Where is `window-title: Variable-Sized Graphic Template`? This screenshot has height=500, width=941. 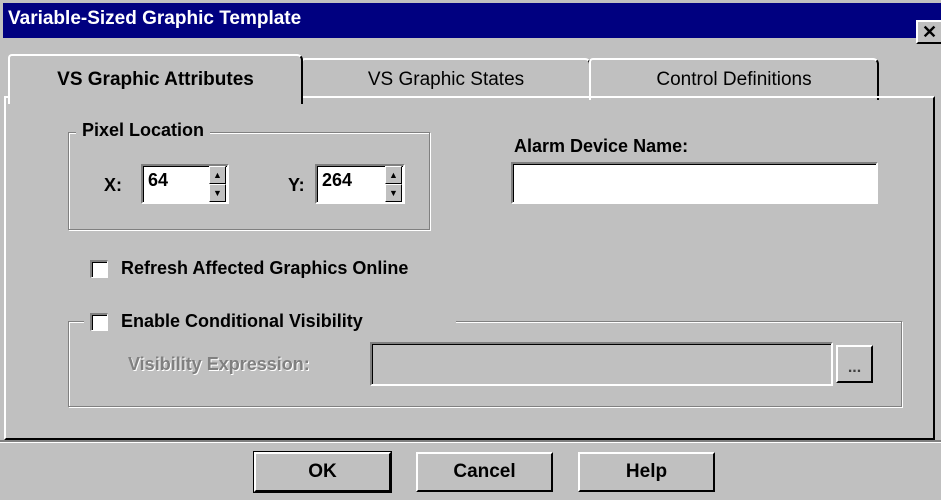
window-title: Variable-Sized Graphic Template is located at coordinates (155, 18).